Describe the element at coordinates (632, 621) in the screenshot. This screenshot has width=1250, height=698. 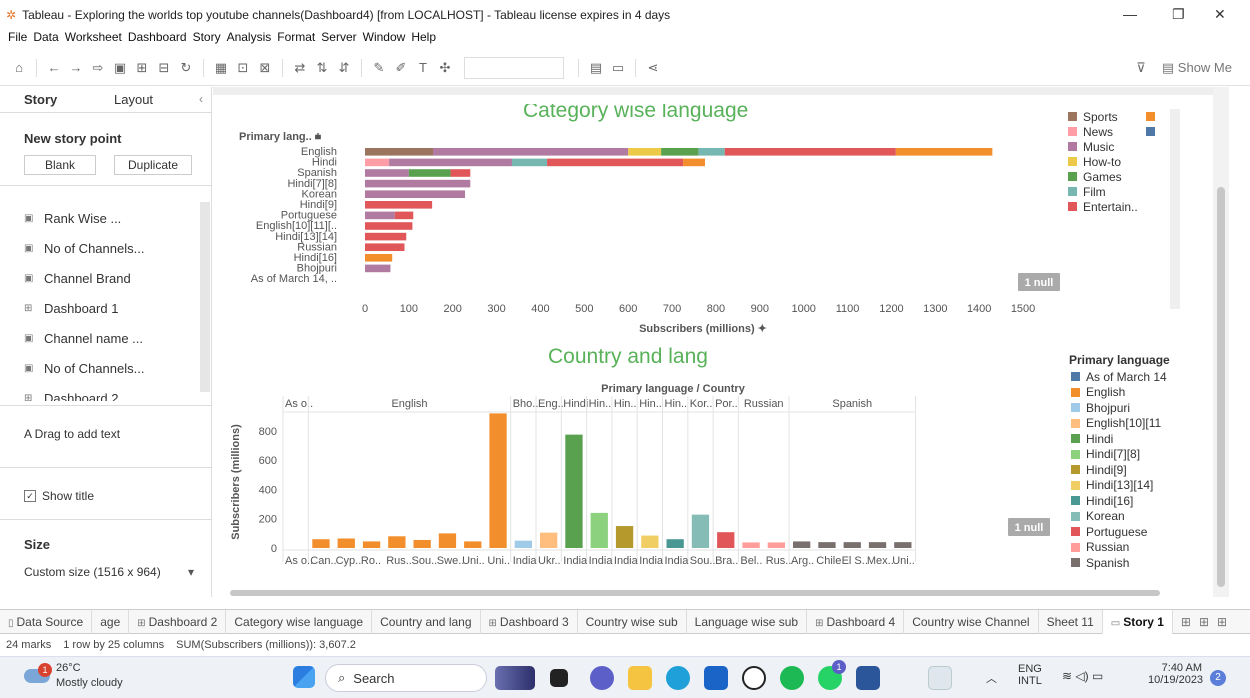
I see `sheet-tab: Country wise sub` at that location.